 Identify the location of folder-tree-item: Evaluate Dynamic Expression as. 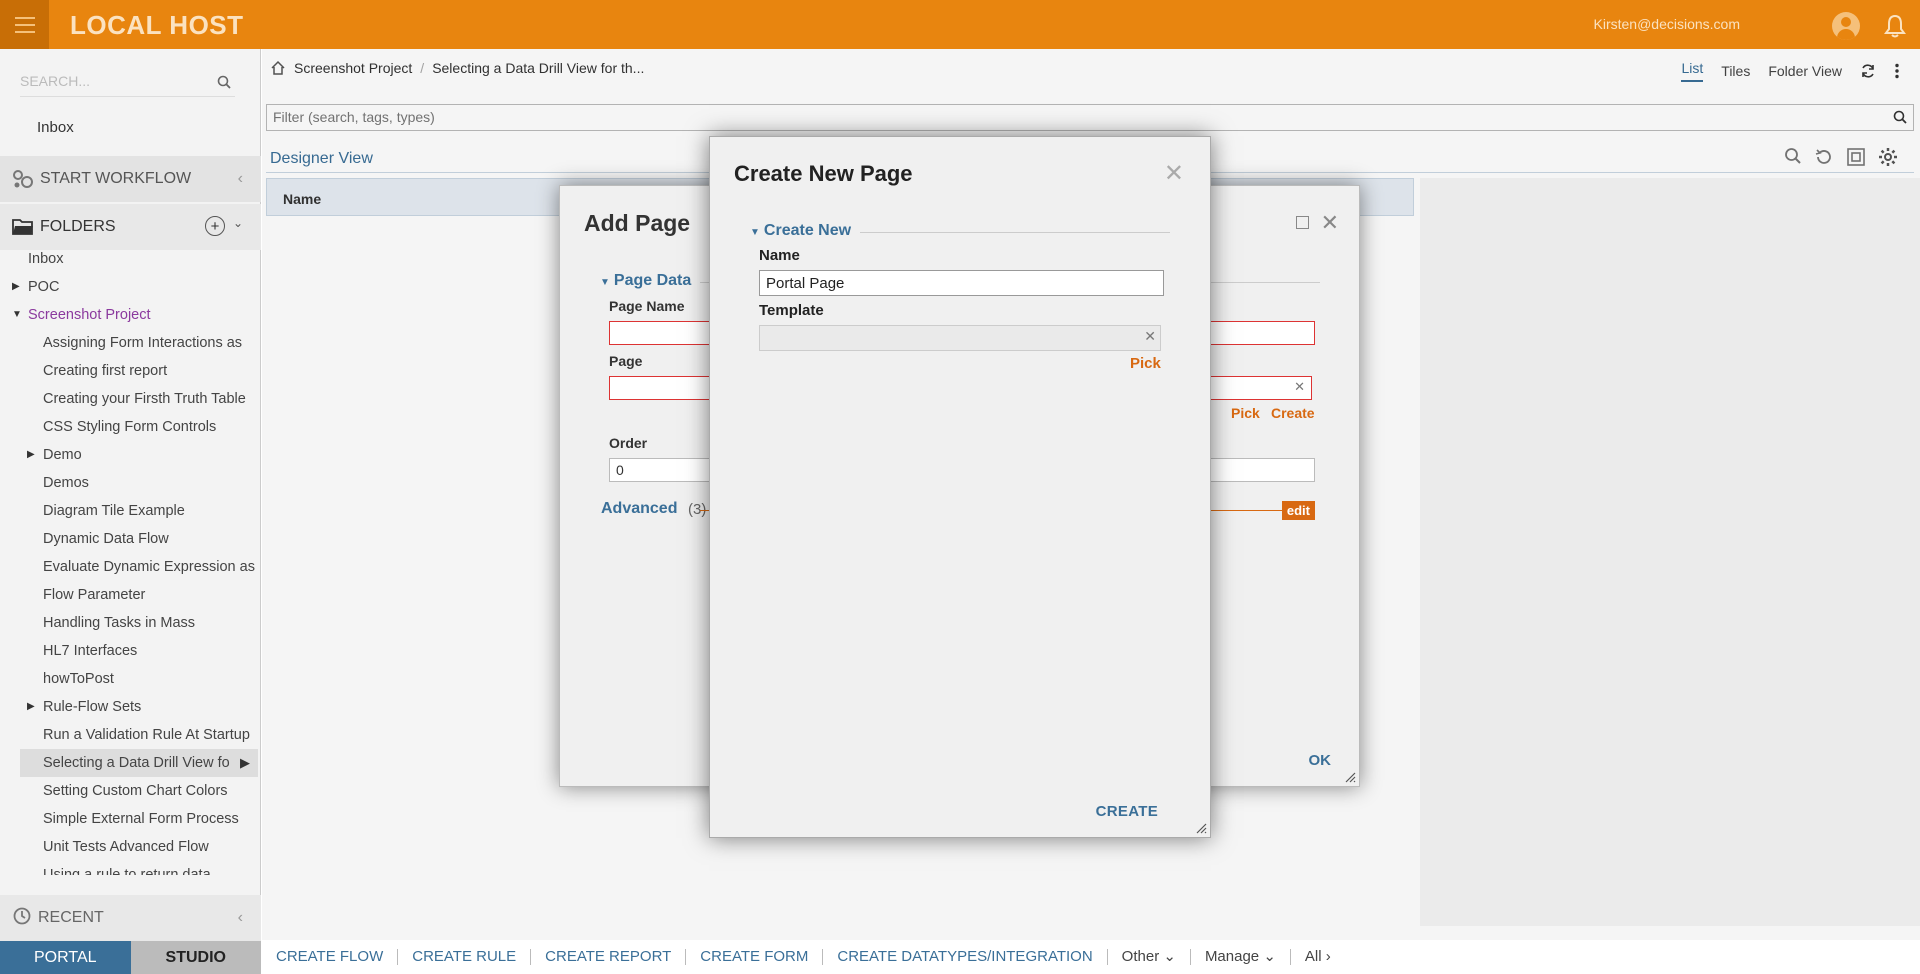
(129, 567).